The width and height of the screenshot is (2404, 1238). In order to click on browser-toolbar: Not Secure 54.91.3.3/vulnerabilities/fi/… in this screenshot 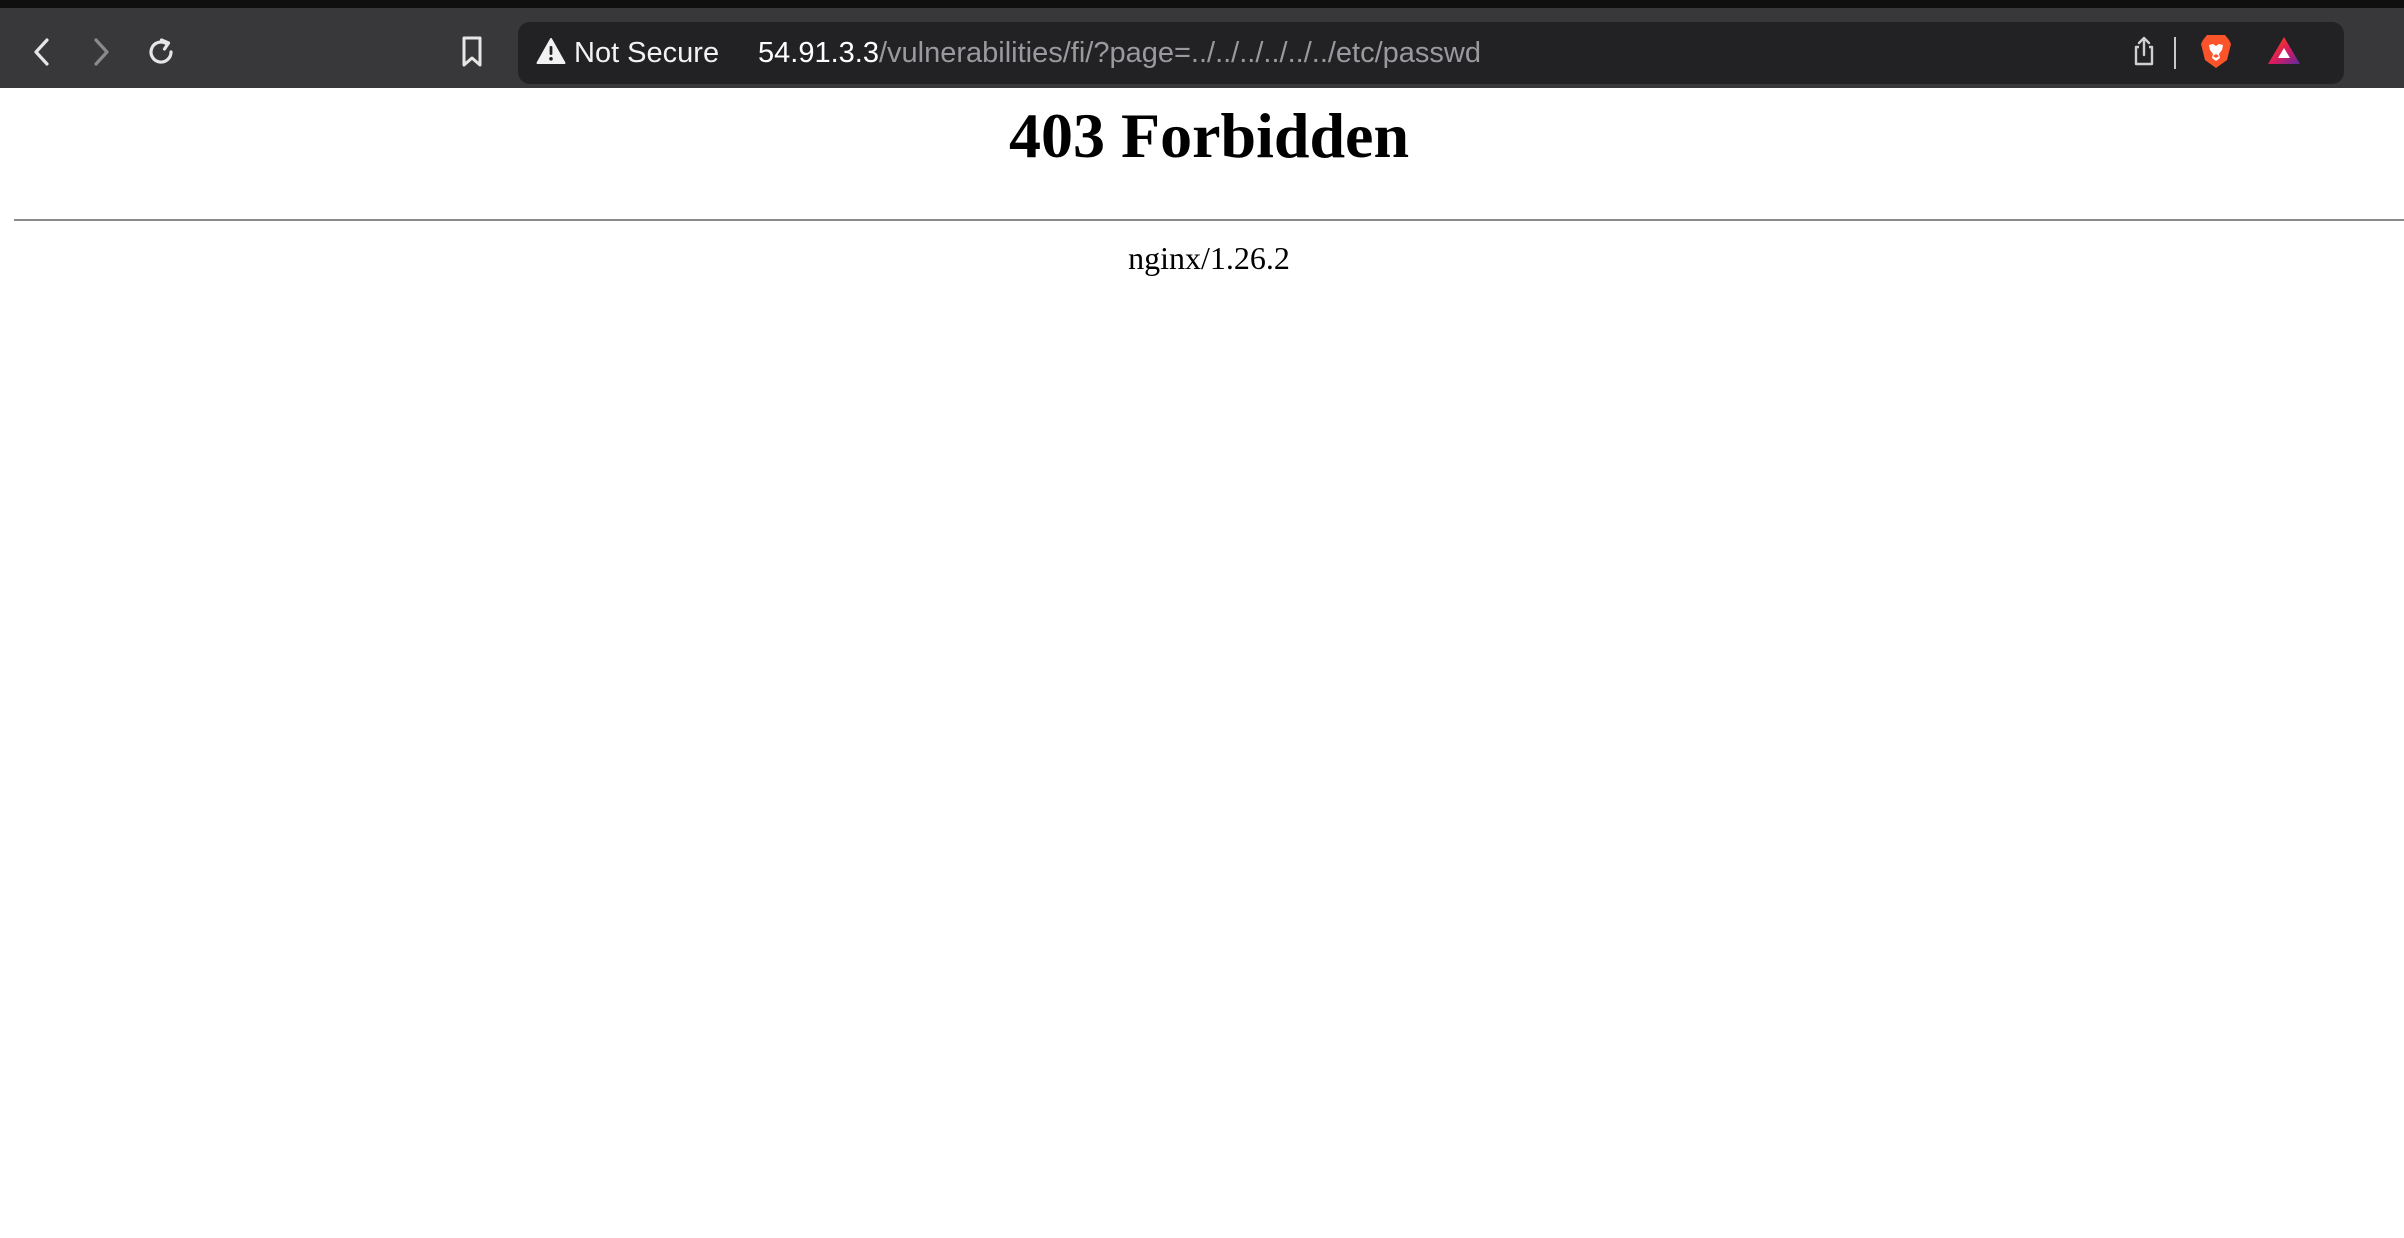, I will do `click(1202, 44)`.